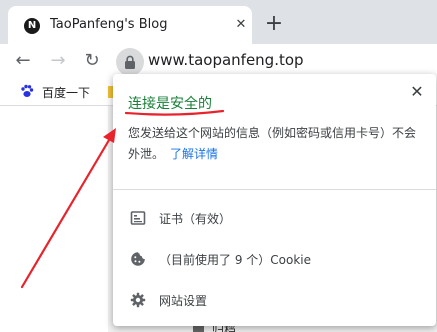  I want to click on baidu-paw-icon, so click(27, 90).